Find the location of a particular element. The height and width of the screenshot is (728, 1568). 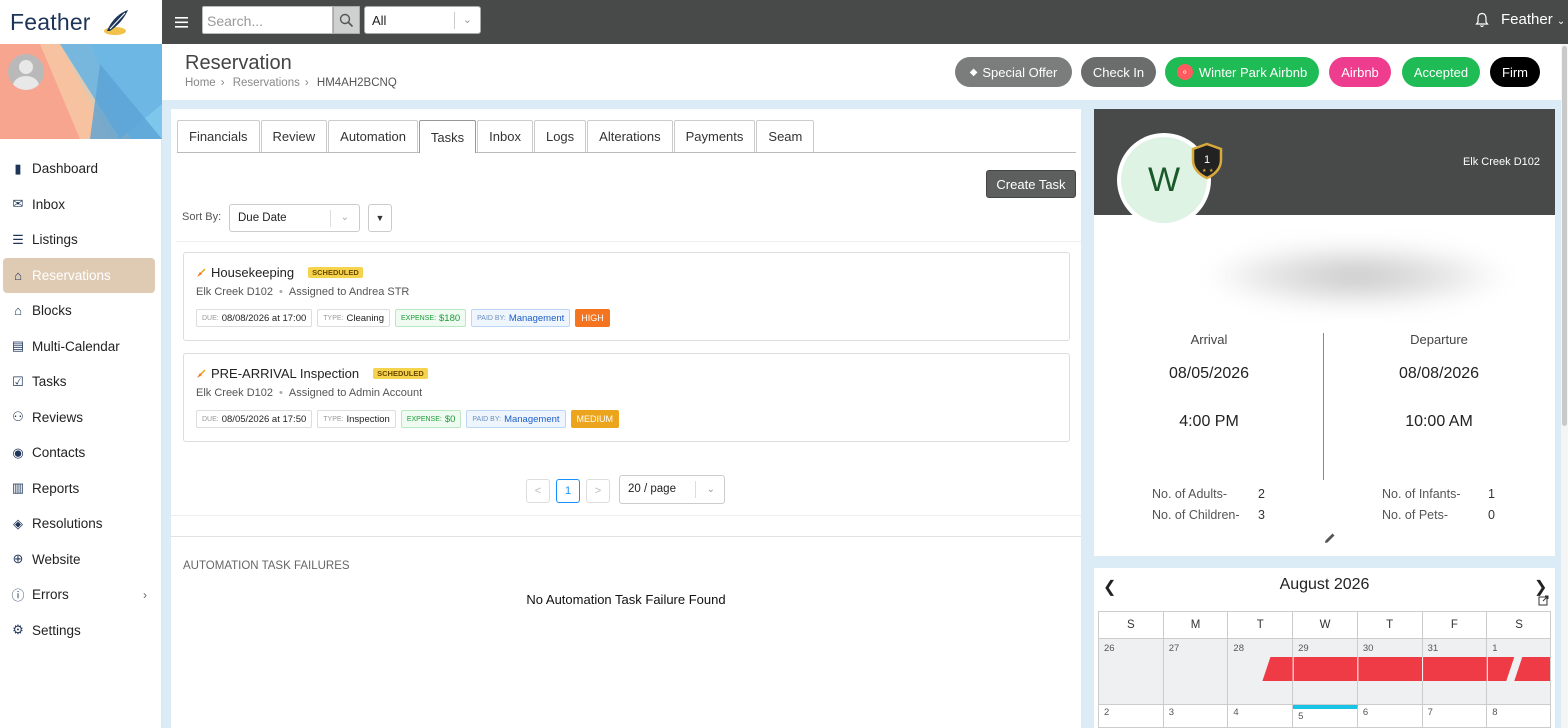

sidebar-item-label: Tasks is located at coordinates (49, 382).